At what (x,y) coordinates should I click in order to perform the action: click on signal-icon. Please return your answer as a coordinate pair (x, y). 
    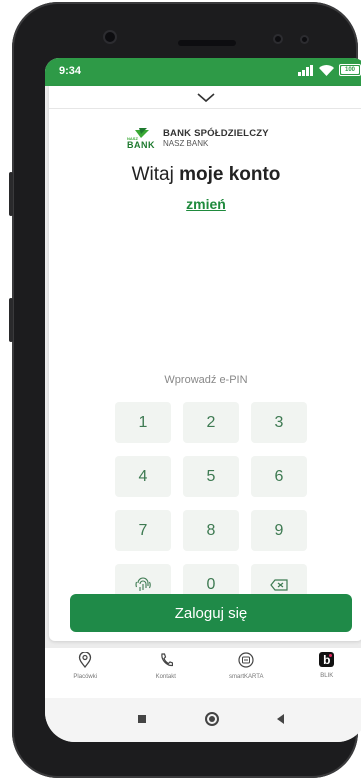
    Looking at the image, I should click on (305, 70).